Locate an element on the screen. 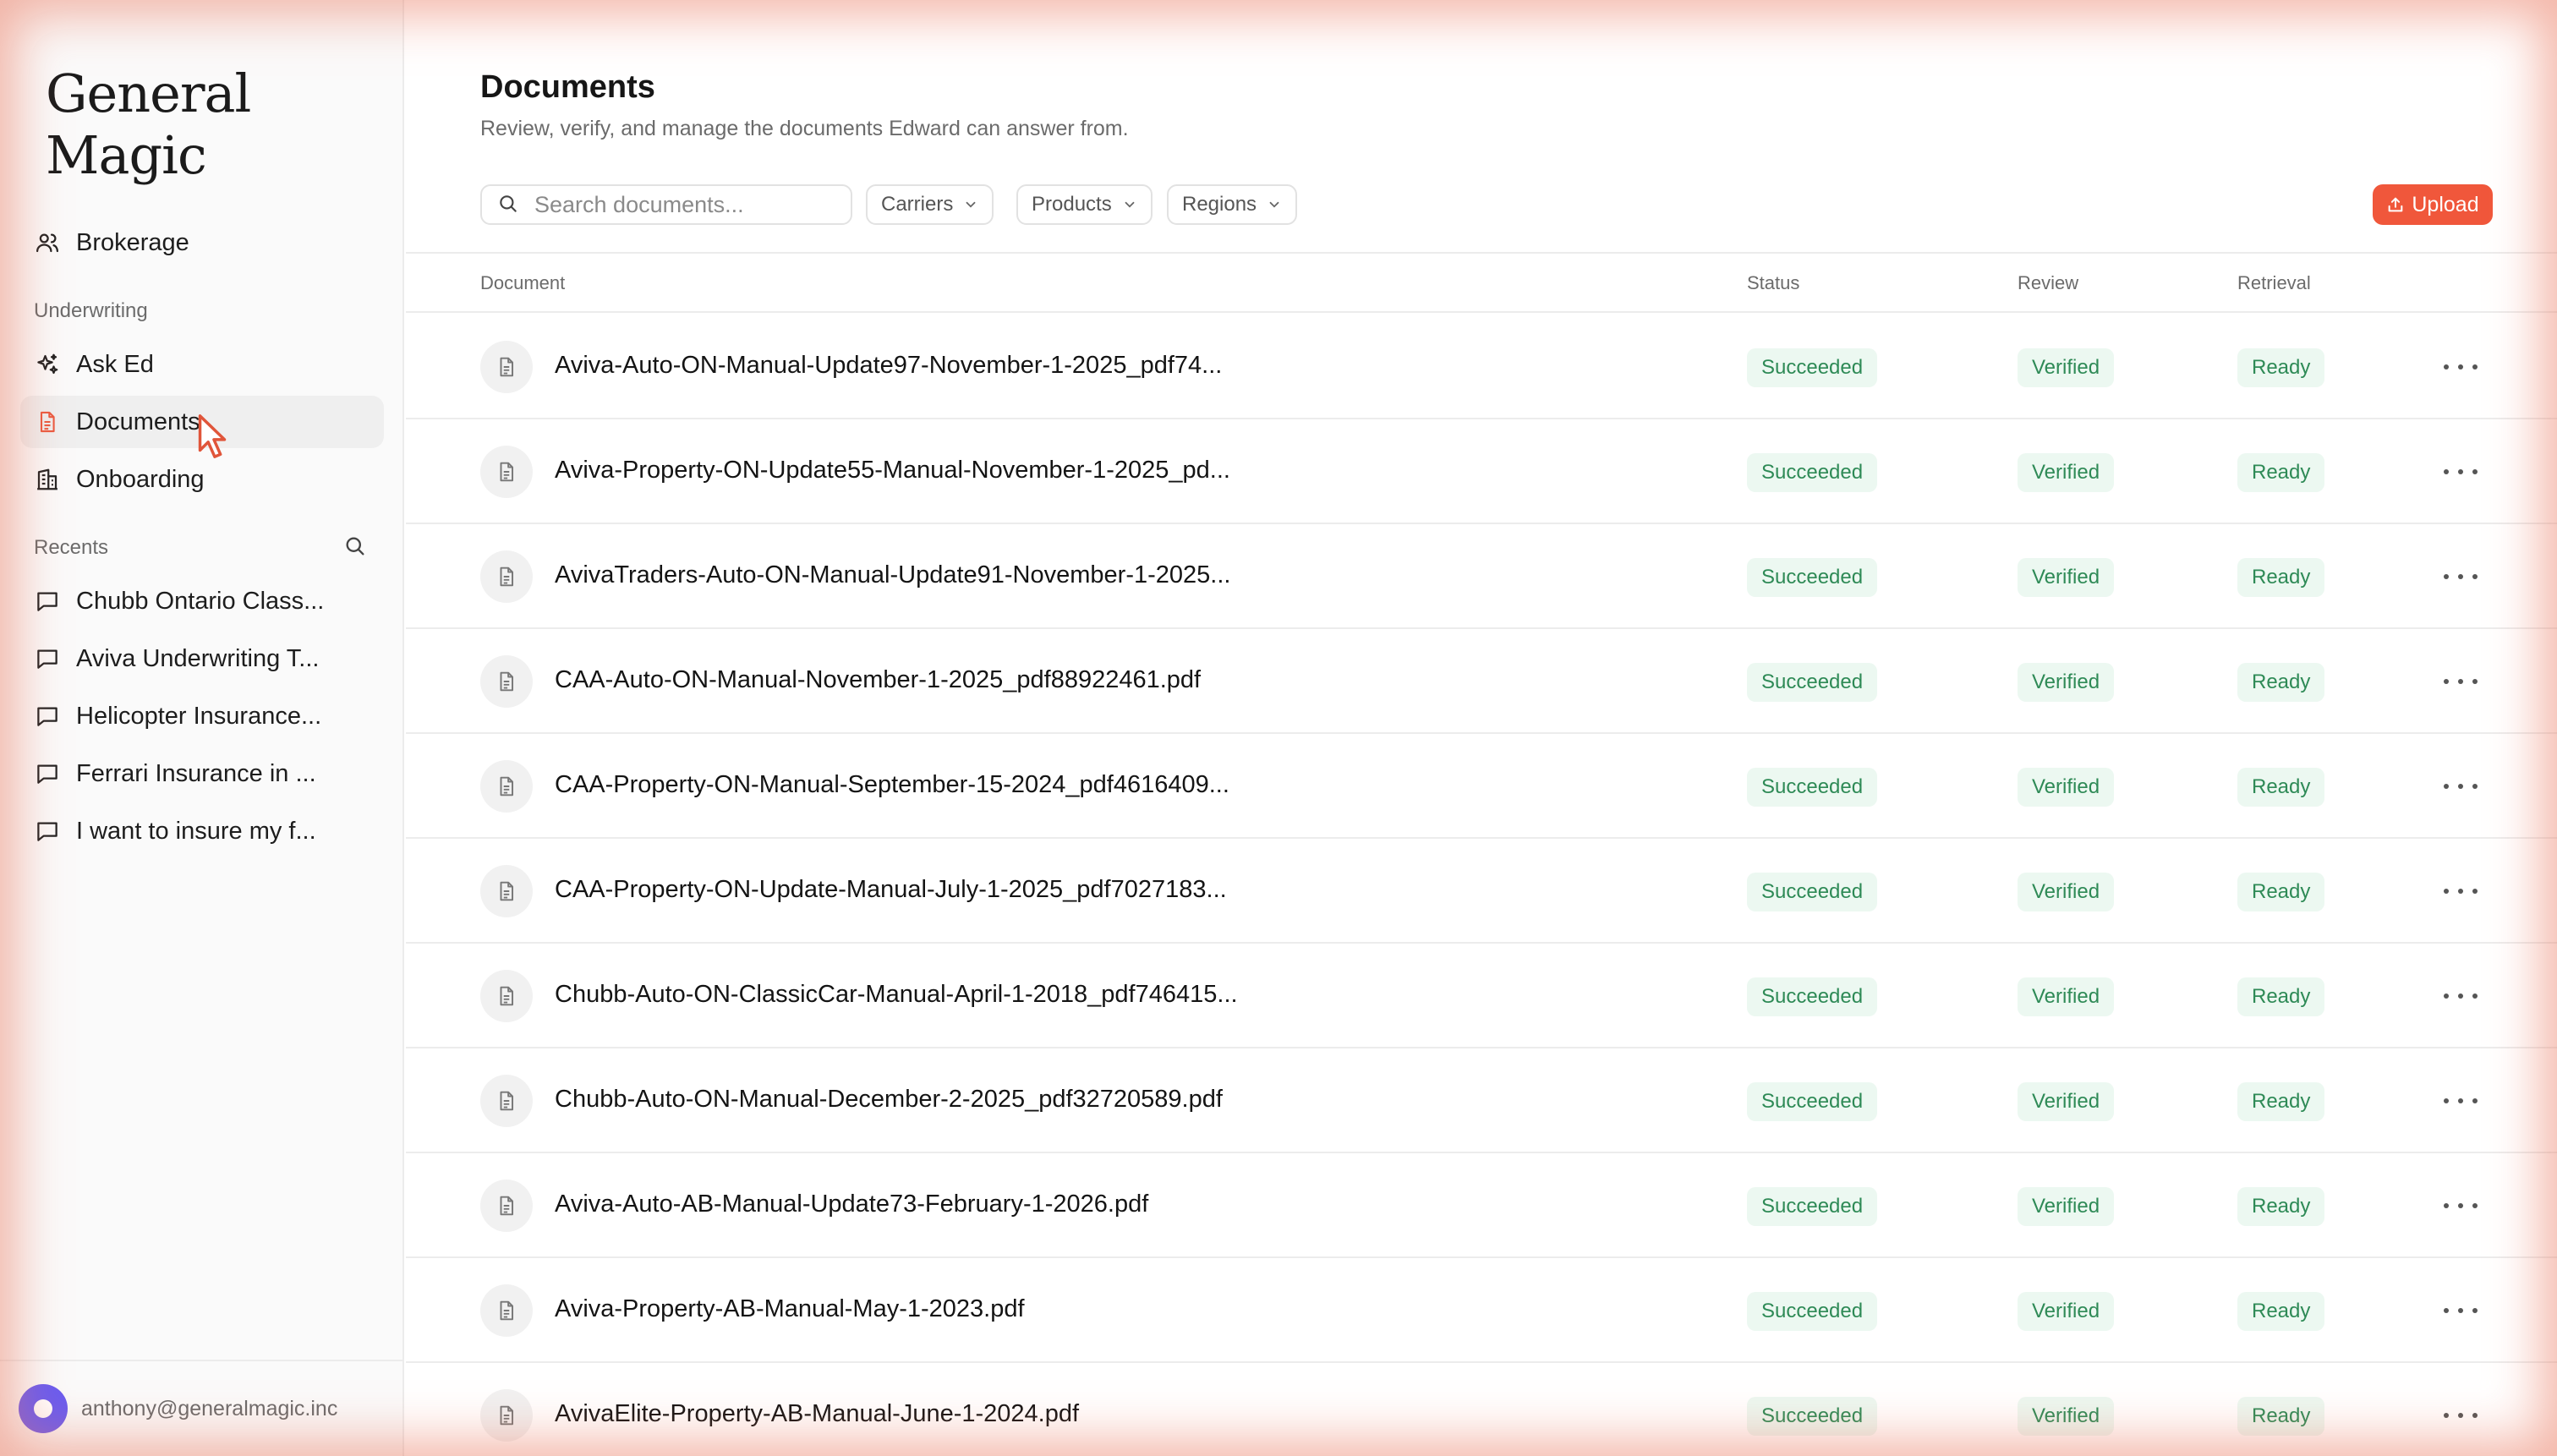  upload-icon is located at coordinates (2396, 205).